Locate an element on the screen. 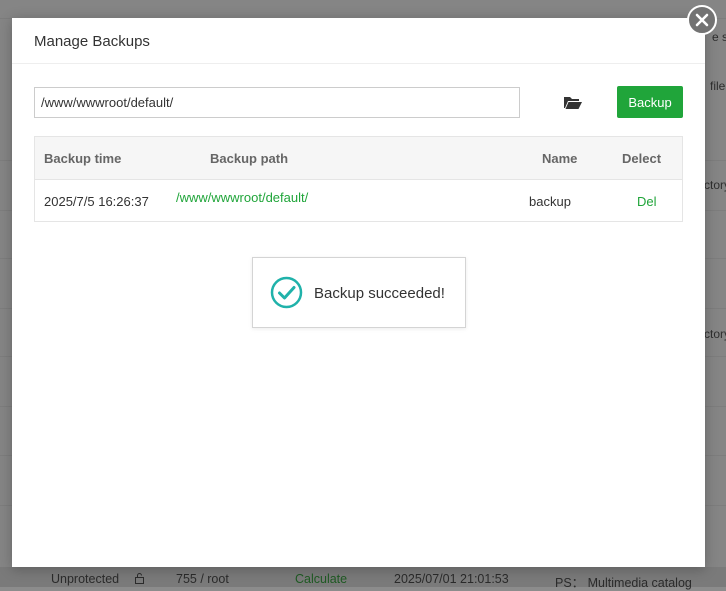 The width and height of the screenshot is (726, 591). check-circle-icon is located at coordinates (286, 292).